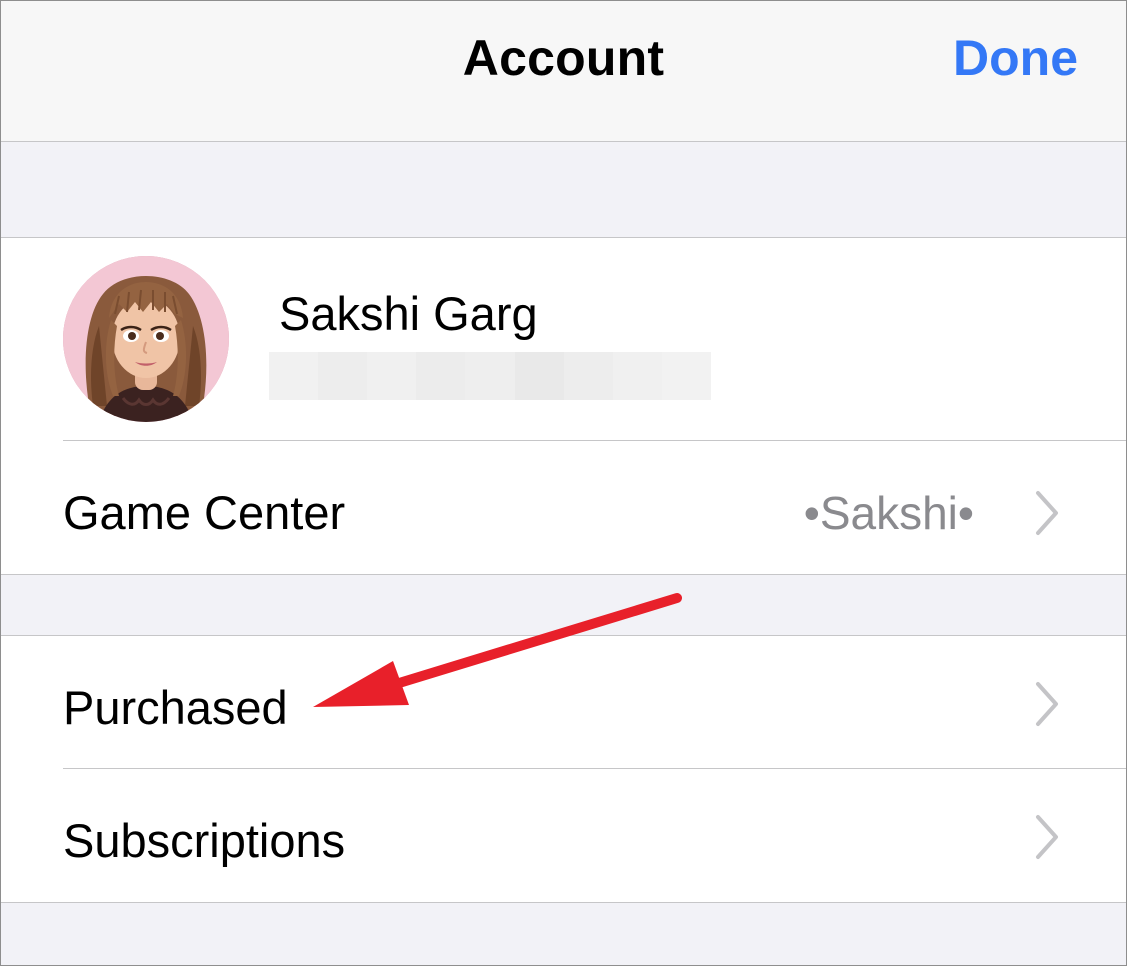  What do you see at coordinates (204, 512) in the screenshot?
I see `game-center-label: Game Center` at bounding box center [204, 512].